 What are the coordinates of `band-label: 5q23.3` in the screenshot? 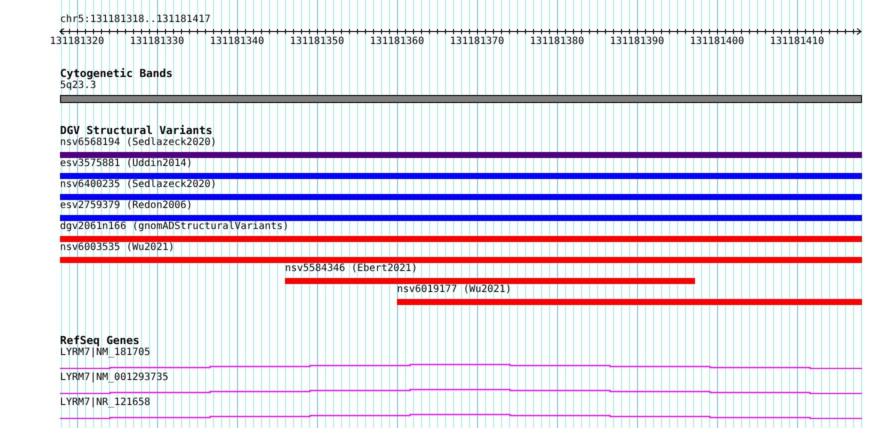 It's located at (78, 86).